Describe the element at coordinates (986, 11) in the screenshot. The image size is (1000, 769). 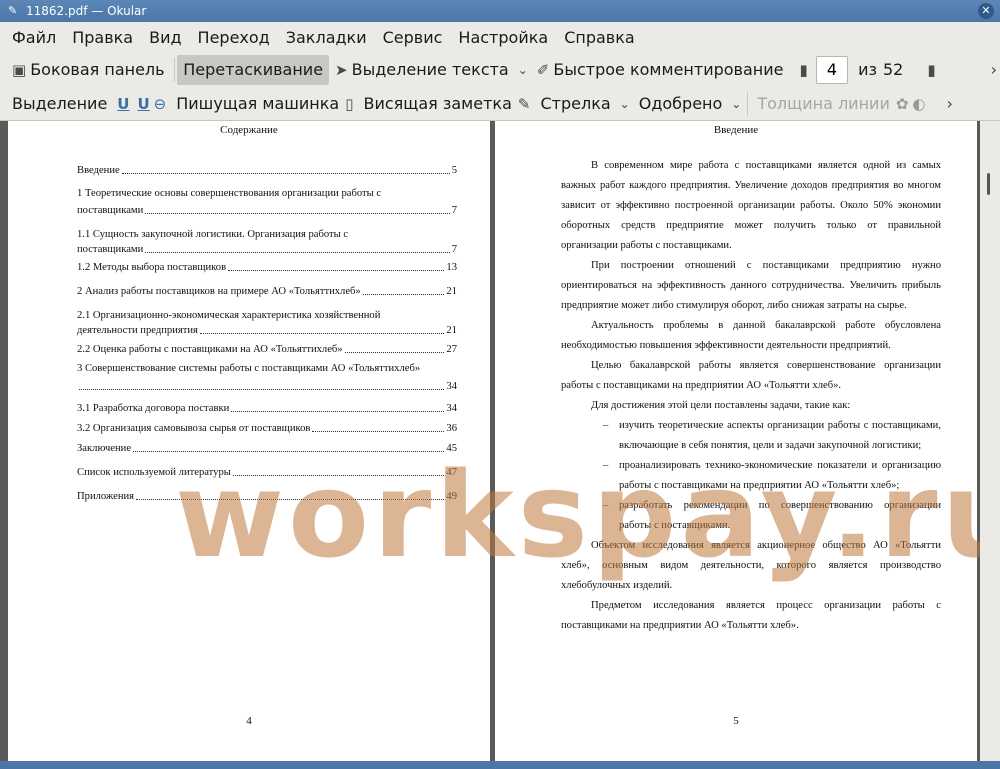
I see `close-window-icon: ✕` at that location.